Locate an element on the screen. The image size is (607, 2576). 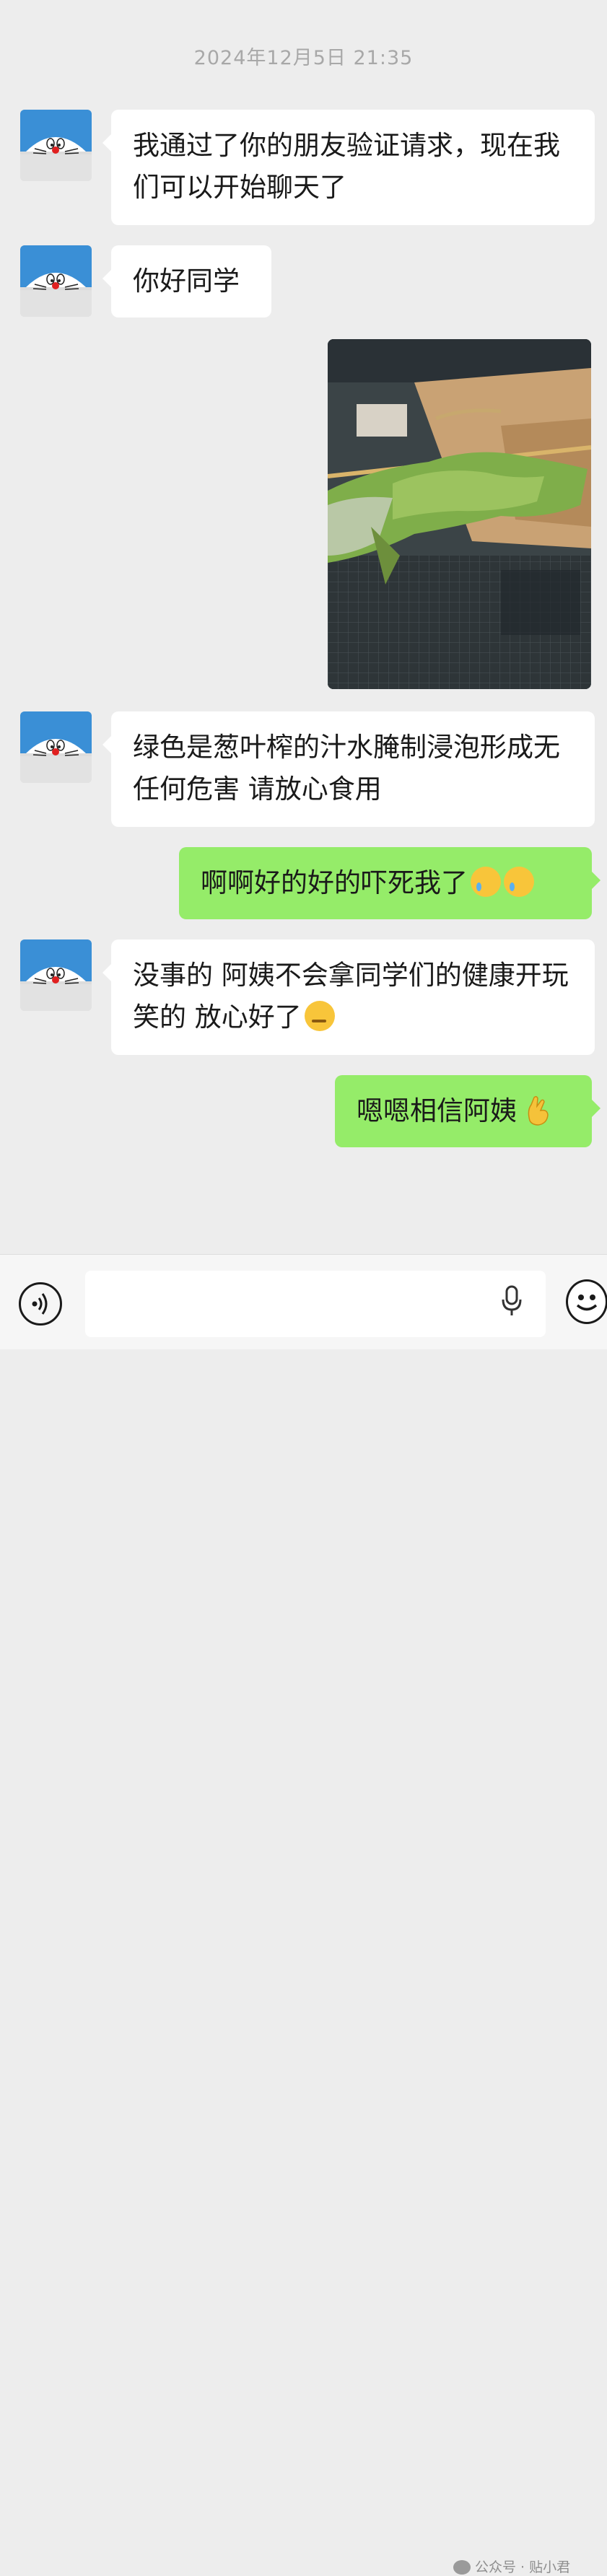
food-skewer-photo is located at coordinates (460, 514).